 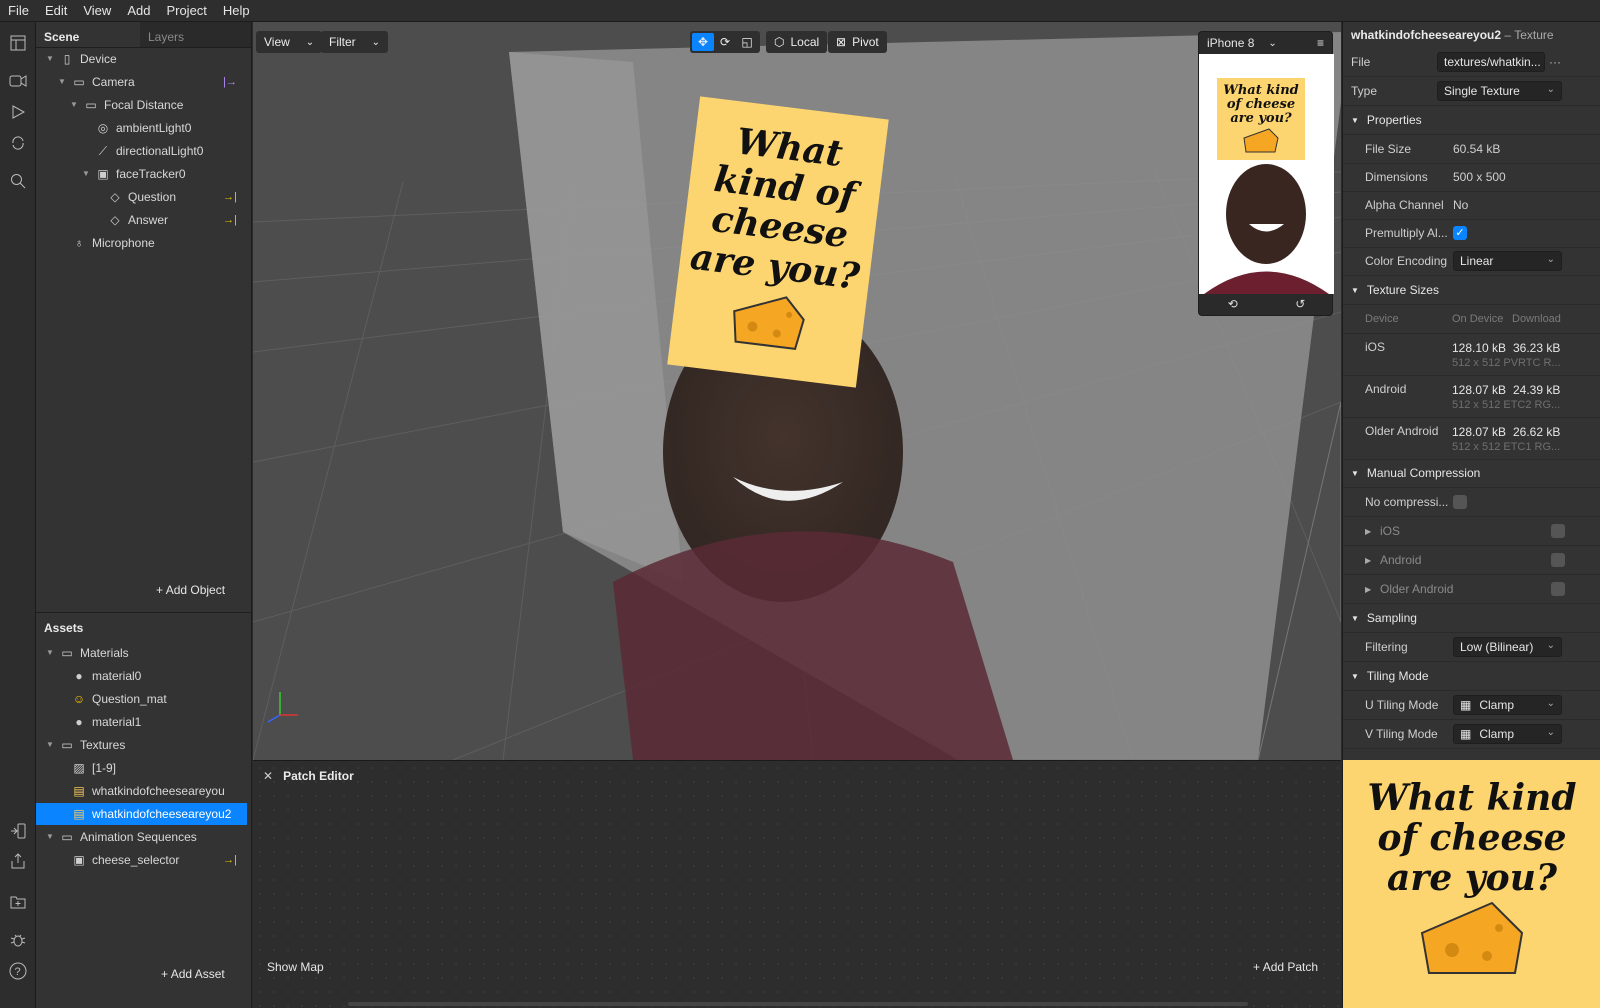 I want to click on asset-item: ▨ [1-9], so click(x=141, y=768).